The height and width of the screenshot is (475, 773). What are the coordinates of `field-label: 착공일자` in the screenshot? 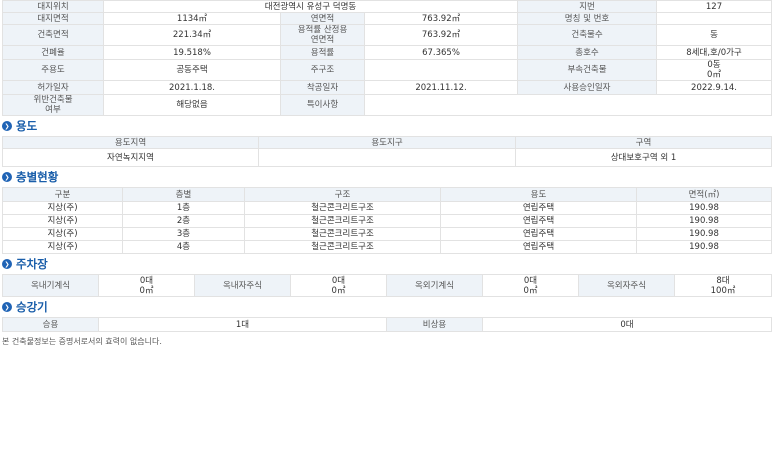 It's located at (322, 87).